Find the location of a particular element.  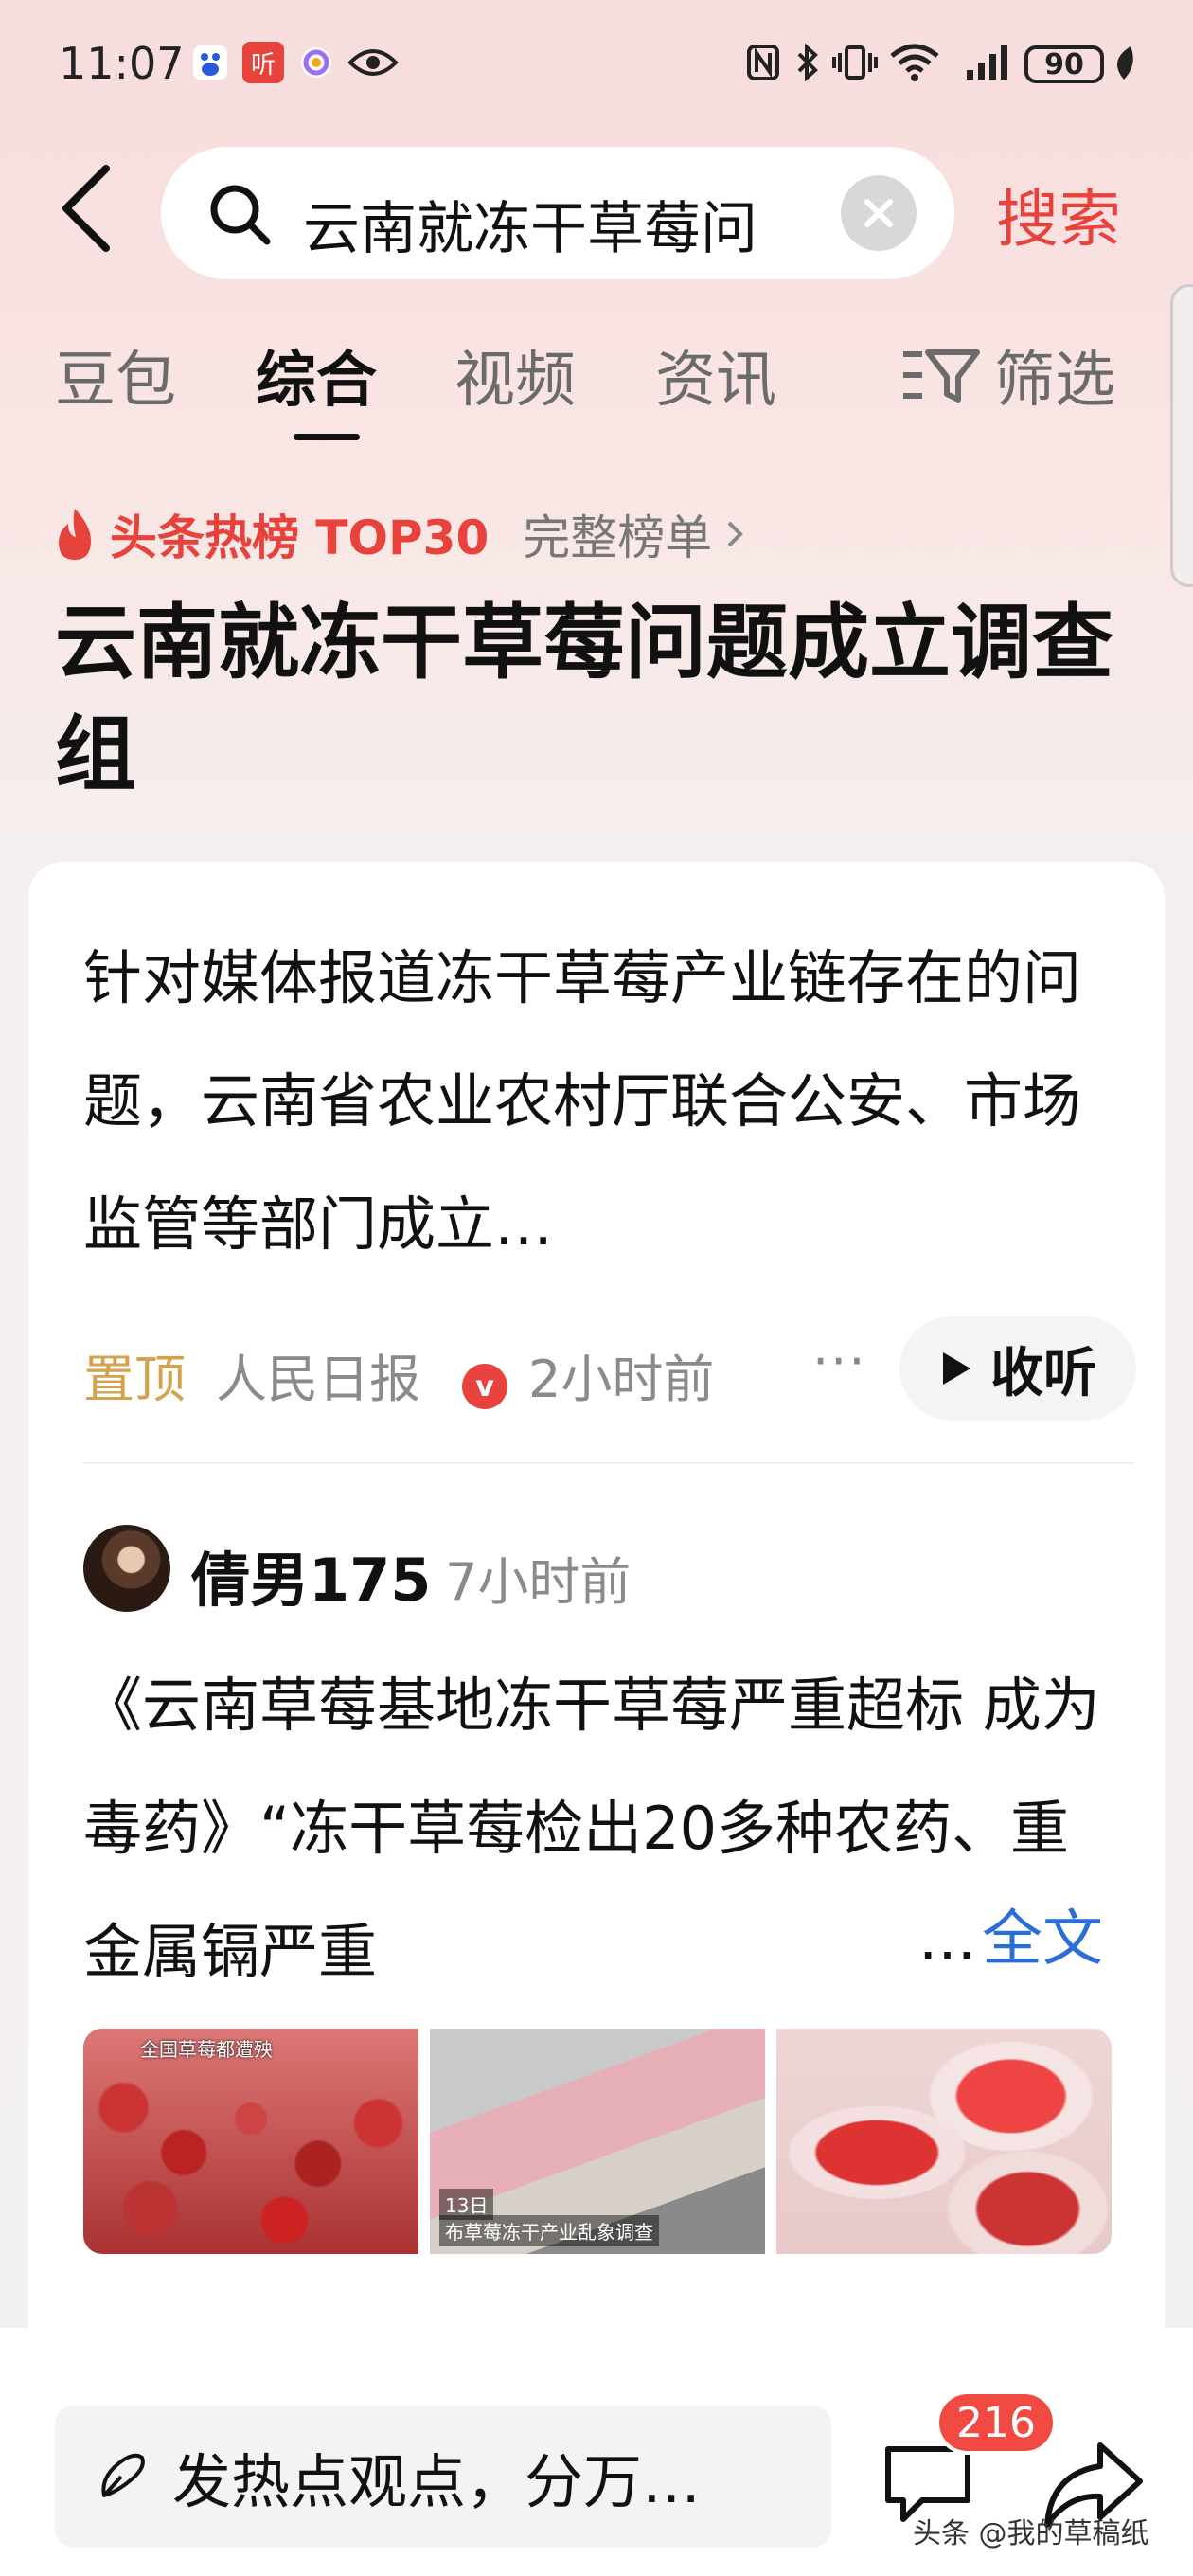

tab-doubao: 豆包 is located at coordinates (115, 375).